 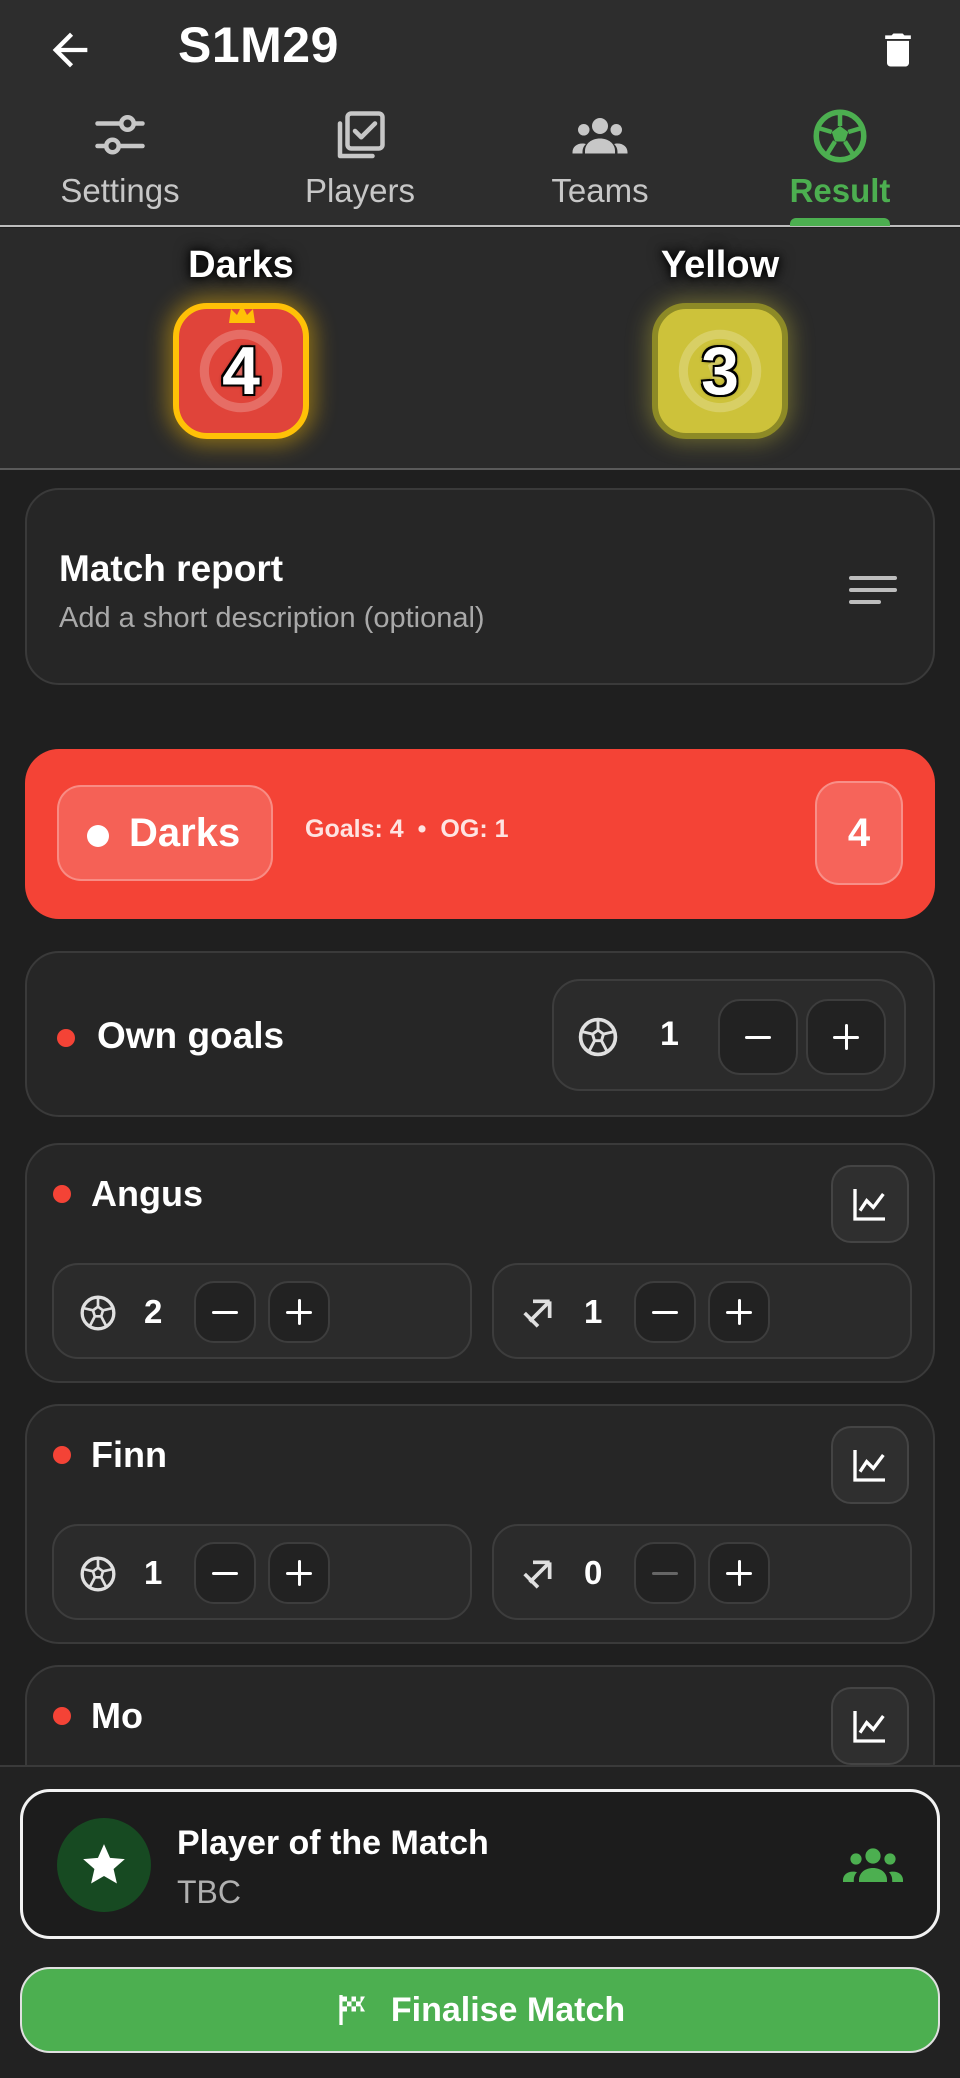 I want to click on tab-players: Players, so click(x=360, y=163).